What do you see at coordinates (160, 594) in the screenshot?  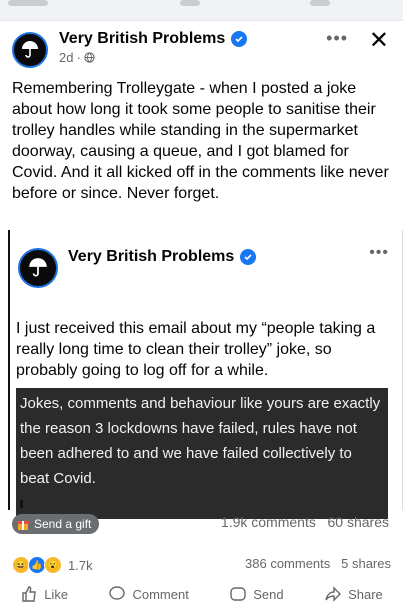 I see `comment-label: Comment` at bounding box center [160, 594].